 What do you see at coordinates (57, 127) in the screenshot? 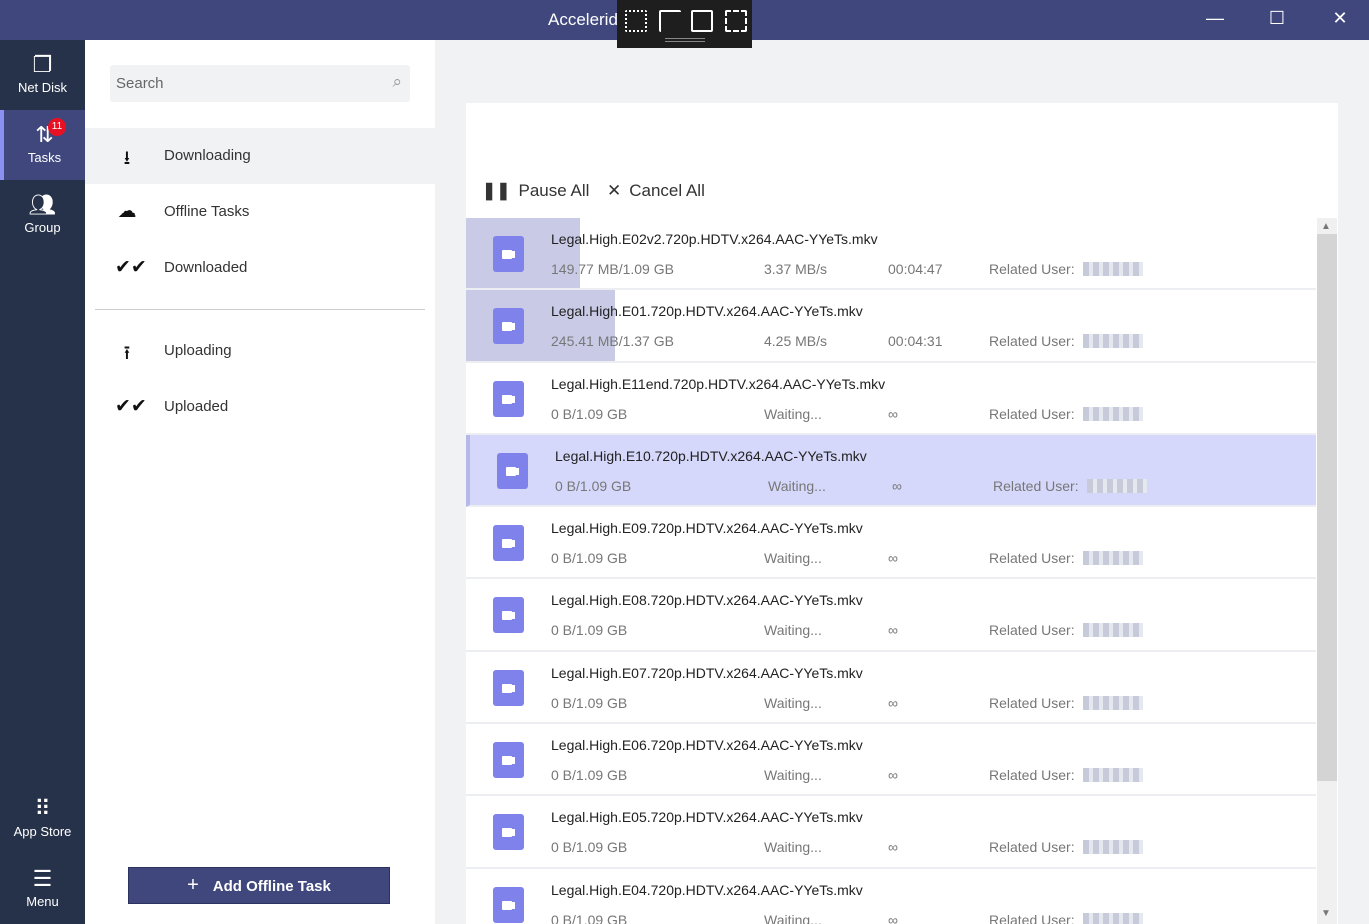
I see `task-count-badge: 11` at bounding box center [57, 127].